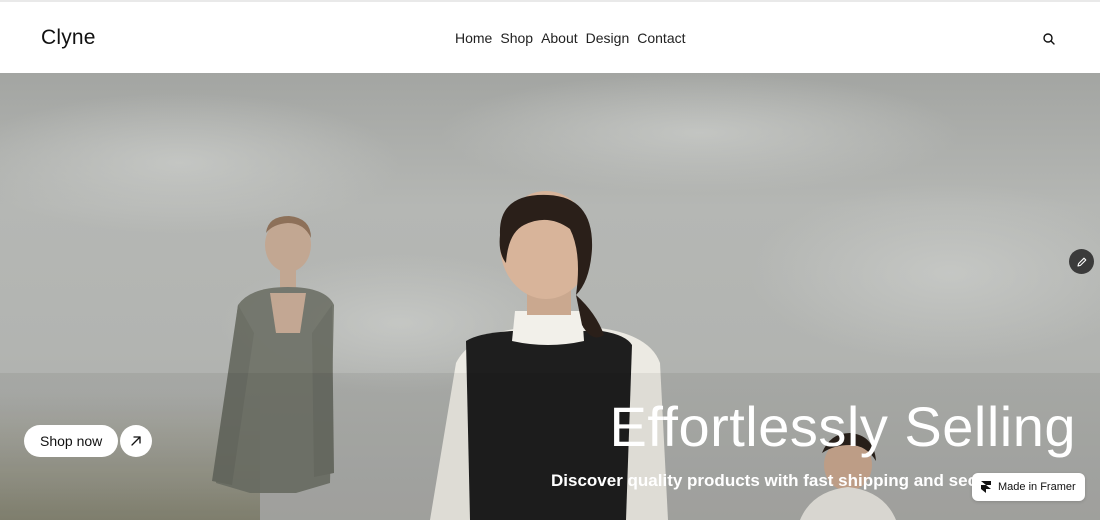 The width and height of the screenshot is (1100, 520). Describe the element at coordinates (608, 38) in the screenshot. I see `nav-design: Design` at that location.